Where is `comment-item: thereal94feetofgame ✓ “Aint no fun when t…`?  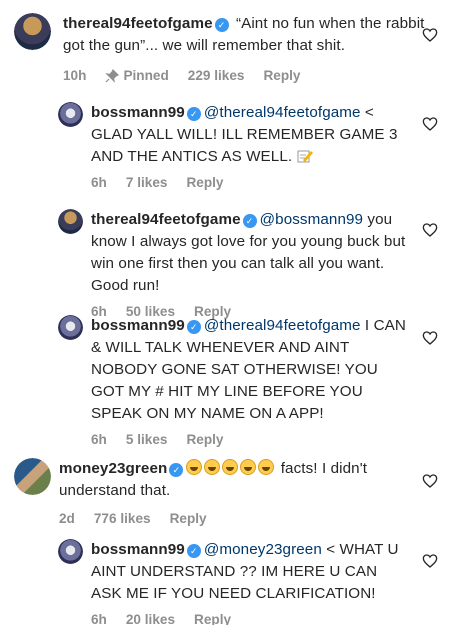
comment-item: thereal94feetofgame ✓ “Aint no fun when t… is located at coordinates (219, 48).